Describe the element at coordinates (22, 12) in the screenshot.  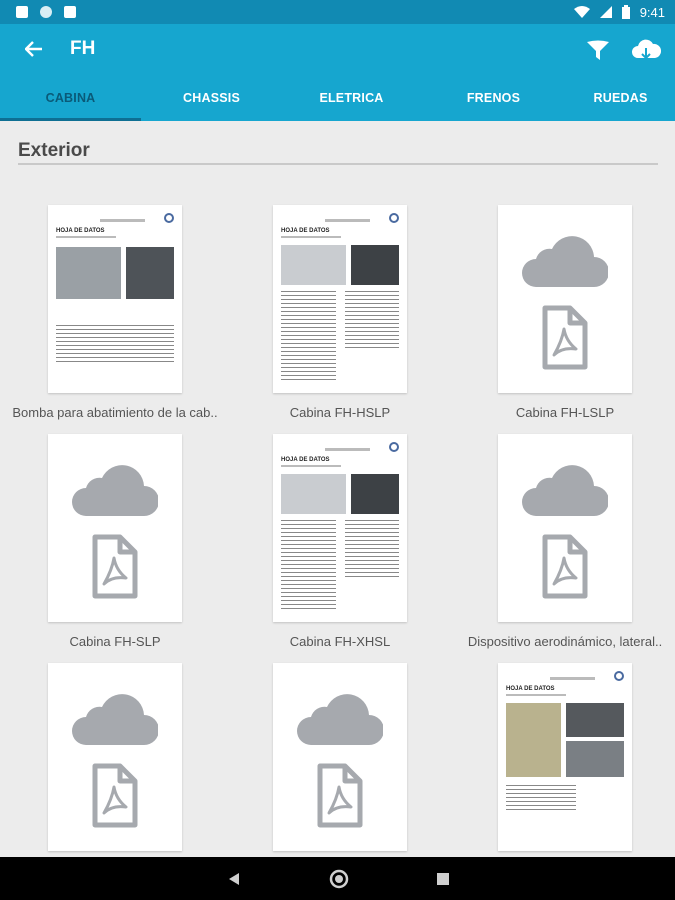
I see `notification-a-icon` at that location.